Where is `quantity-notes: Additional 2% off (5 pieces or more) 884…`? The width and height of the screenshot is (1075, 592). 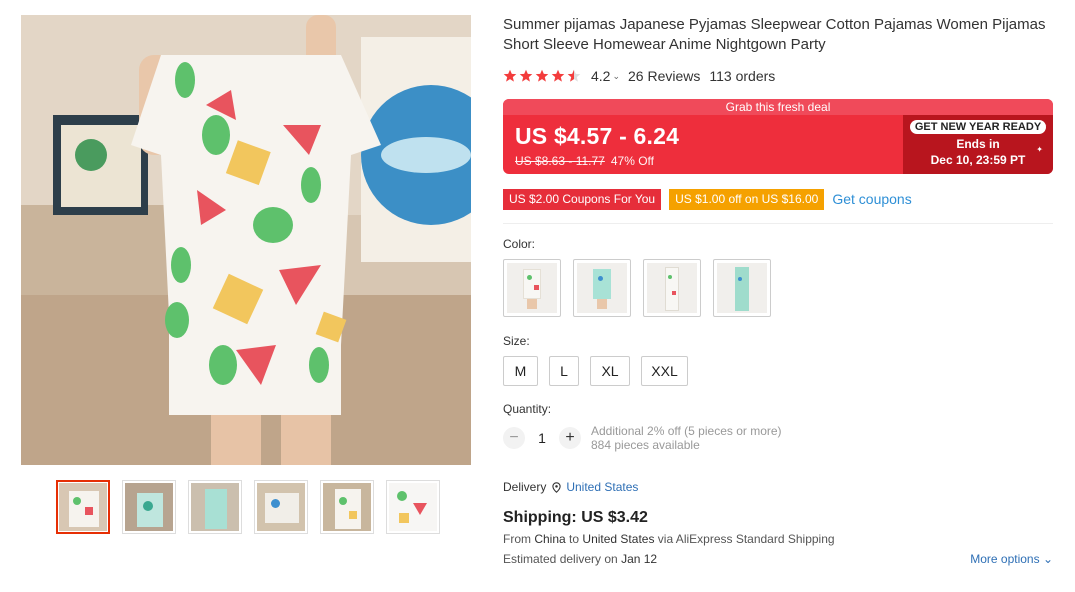
quantity-notes: Additional 2% off (5 pieces or more) 884… is located at coordinates (686, 438).